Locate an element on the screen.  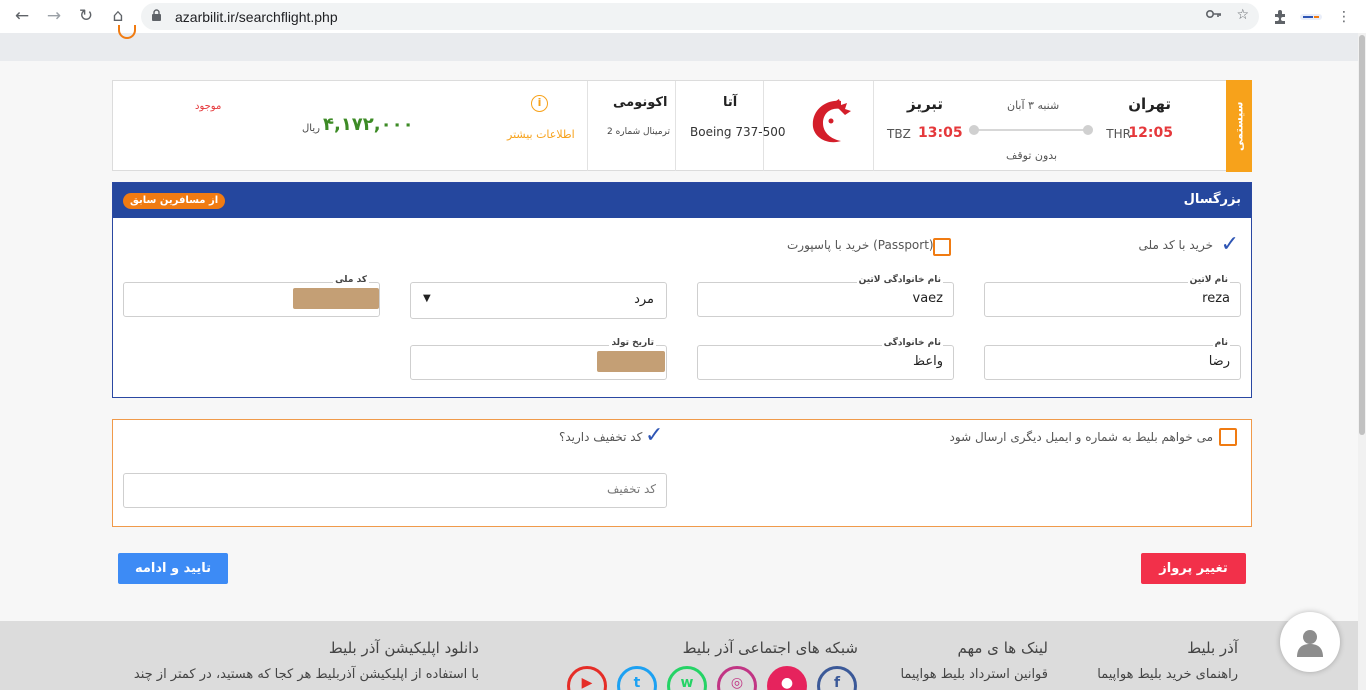
url-text: azarbilit.ir/searchflight.php is located at coordinates (256, 17).